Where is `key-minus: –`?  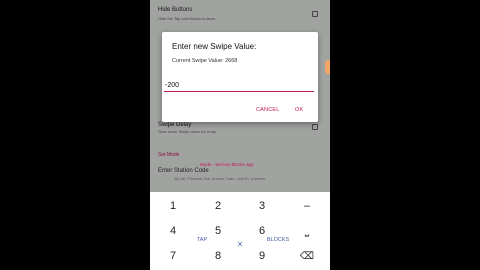 key-minus: – is located at coordinates (307, 206).